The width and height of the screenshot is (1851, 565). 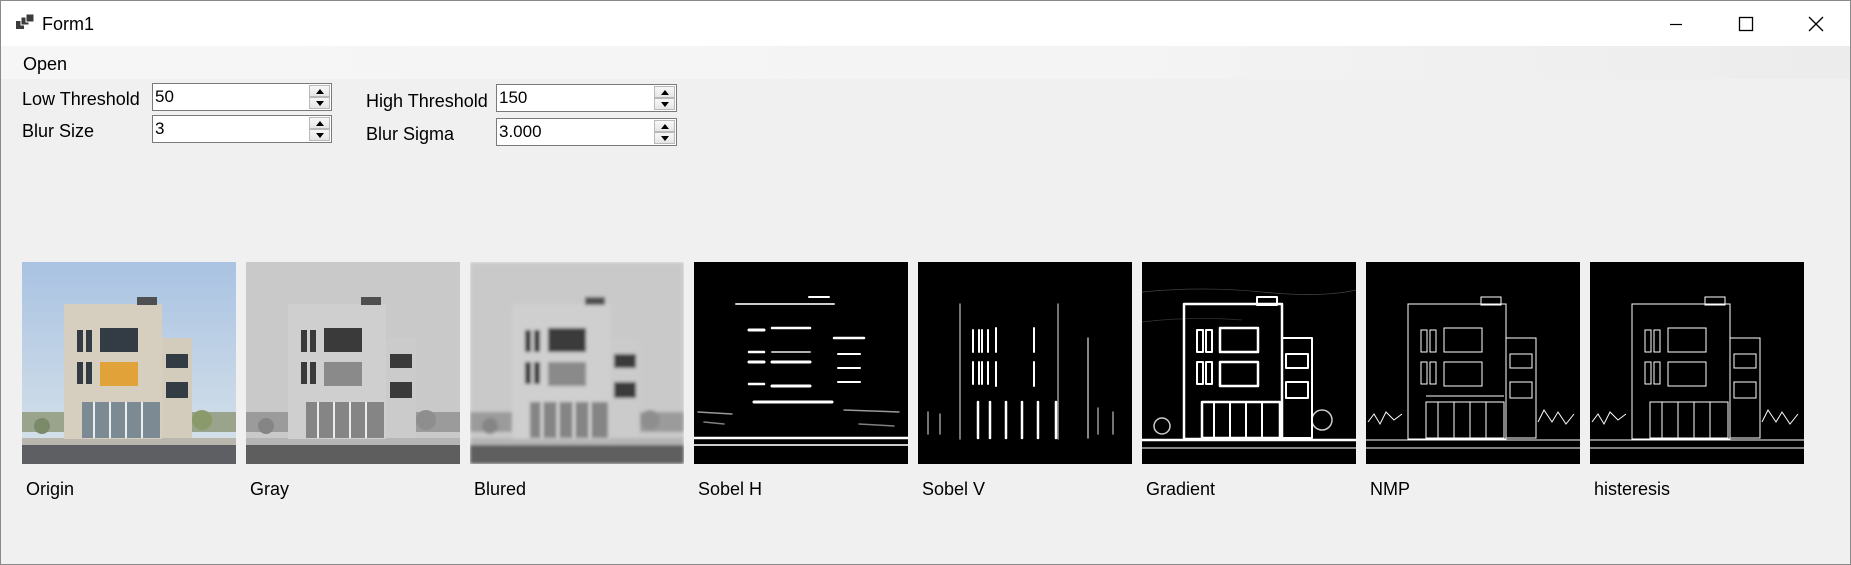 I want to click on blur-size-spinner: 3, so click(x=242, y=129).